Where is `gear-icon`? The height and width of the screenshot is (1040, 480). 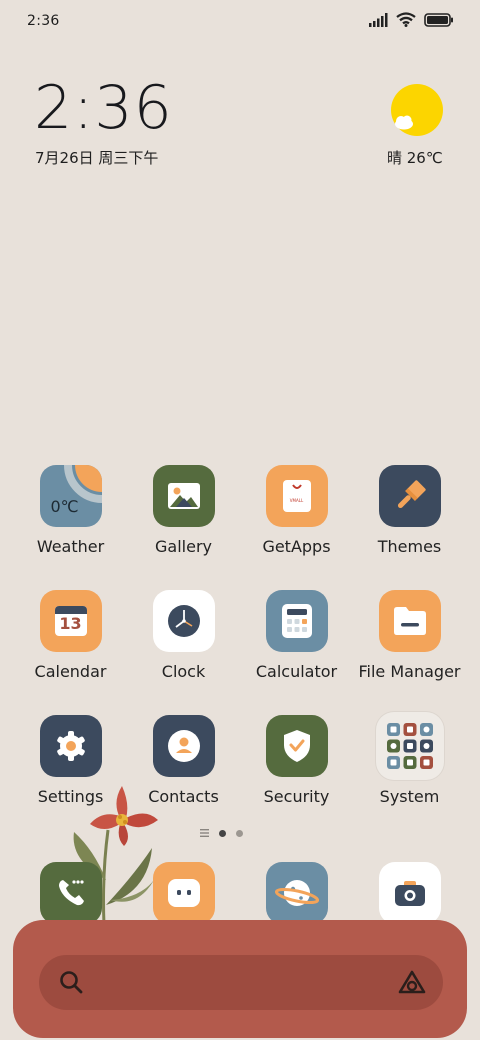
gear-icon is located at coordinates (70, 746).